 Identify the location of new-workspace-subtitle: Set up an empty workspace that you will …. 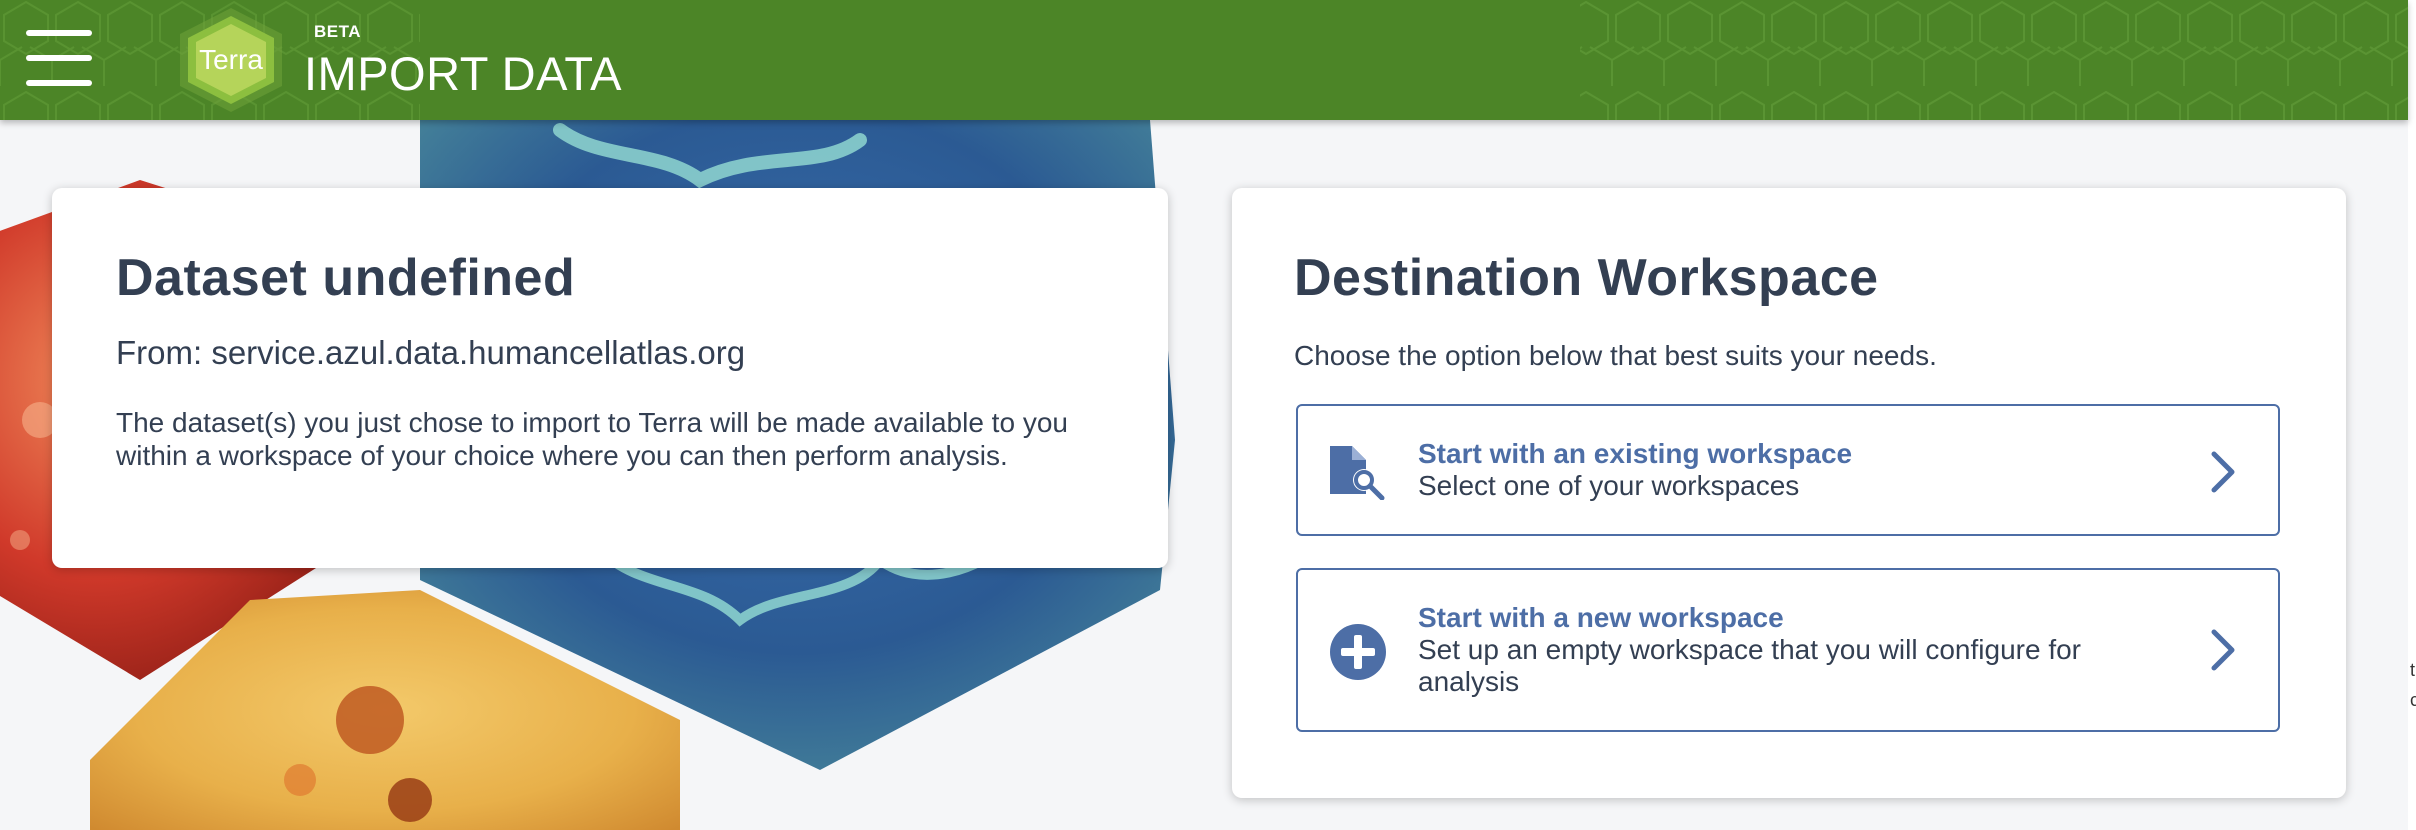
(1750, 665).